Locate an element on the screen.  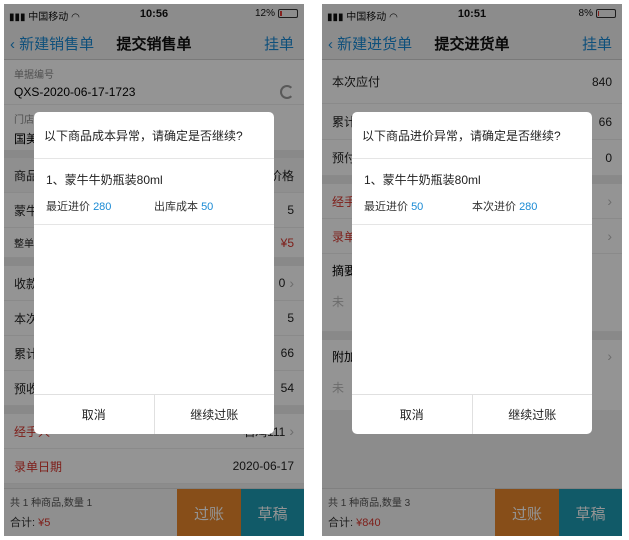
dialog-title: 以下商品进价异常，请确定是否继续? is located at coordinates (472, 135).